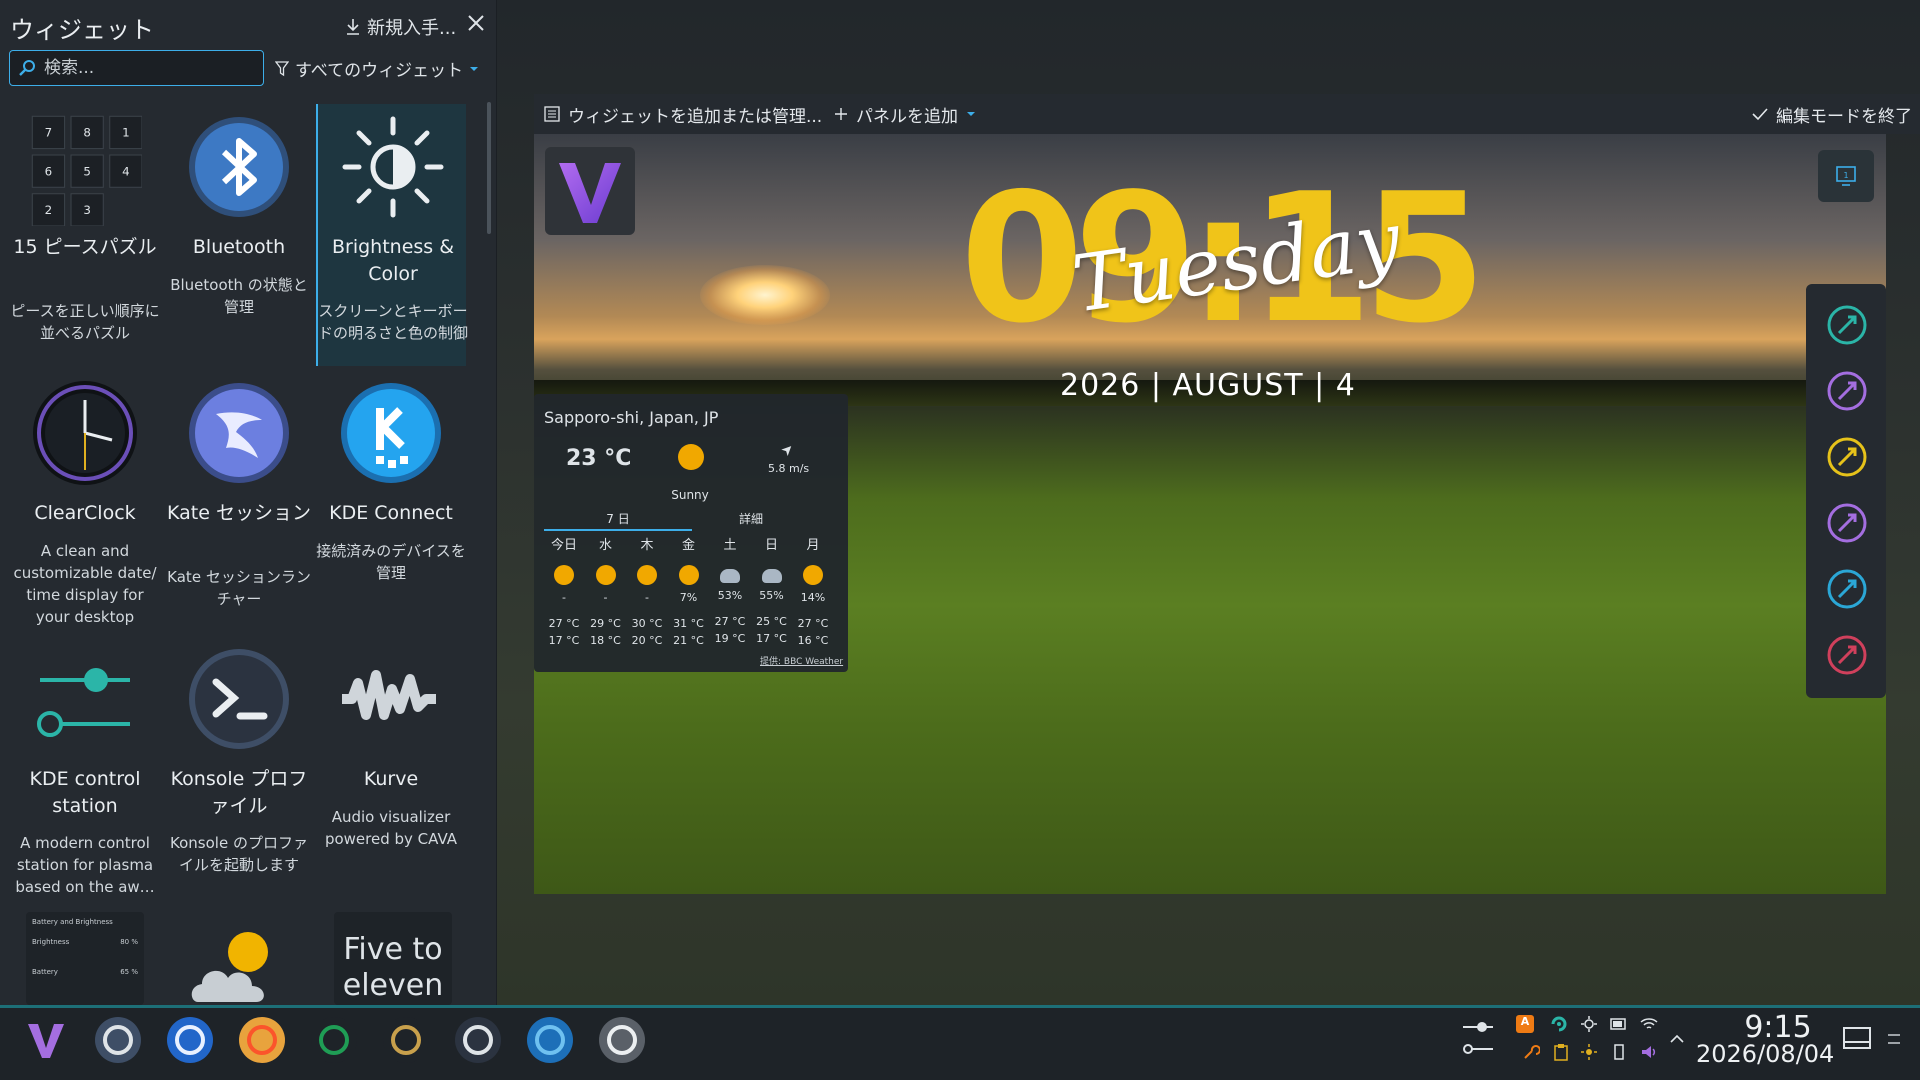 The width and height of the screenshot is (1920, 1080). What do you see at coordinates (905, 114) in the screenshot?
I see `add-panel-button: パネルを追加` at bounding box center [905, 114].